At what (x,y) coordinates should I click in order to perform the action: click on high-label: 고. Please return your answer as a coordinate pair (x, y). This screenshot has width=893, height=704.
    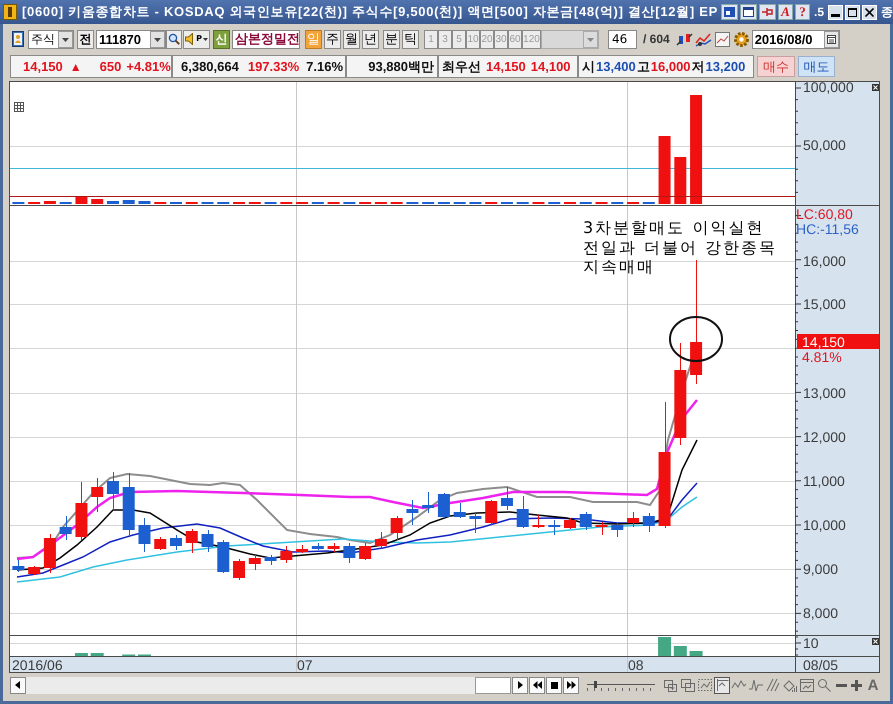
    Looking at the image, I should click on (643, 67).